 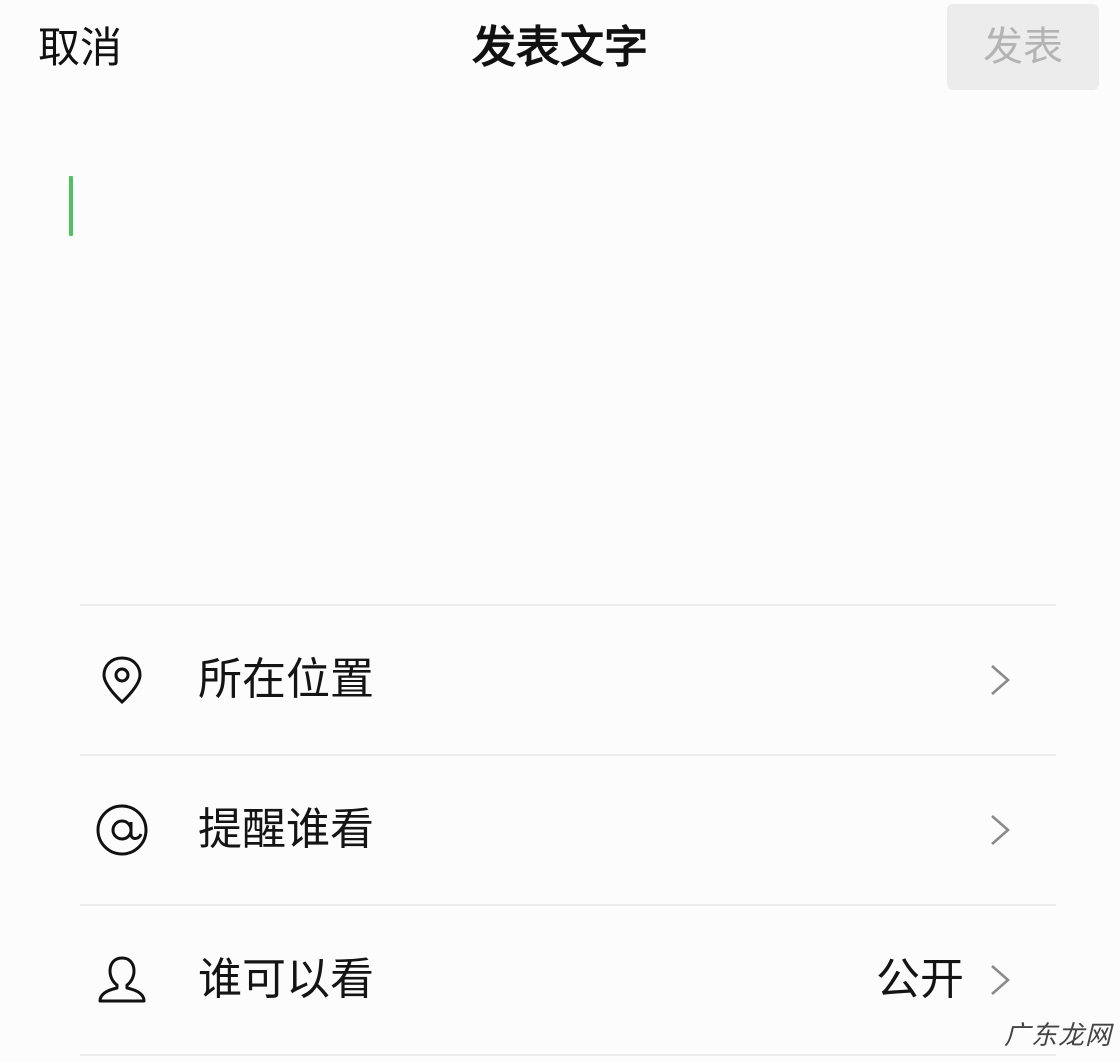 I want to click on at-sign-icon, so click(x=122, y=830).